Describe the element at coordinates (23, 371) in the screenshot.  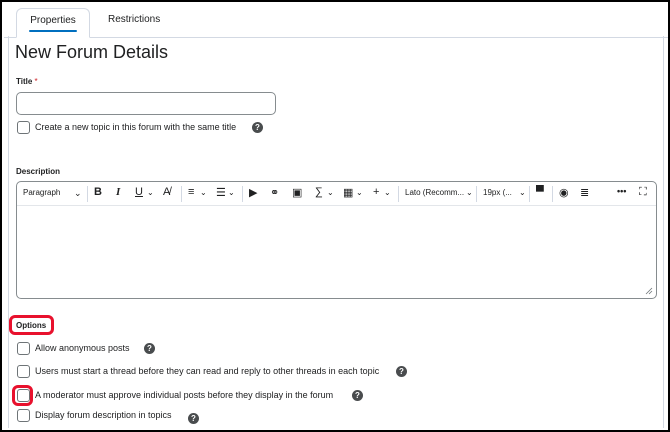
I see `start-thread-checkbox` at that location.